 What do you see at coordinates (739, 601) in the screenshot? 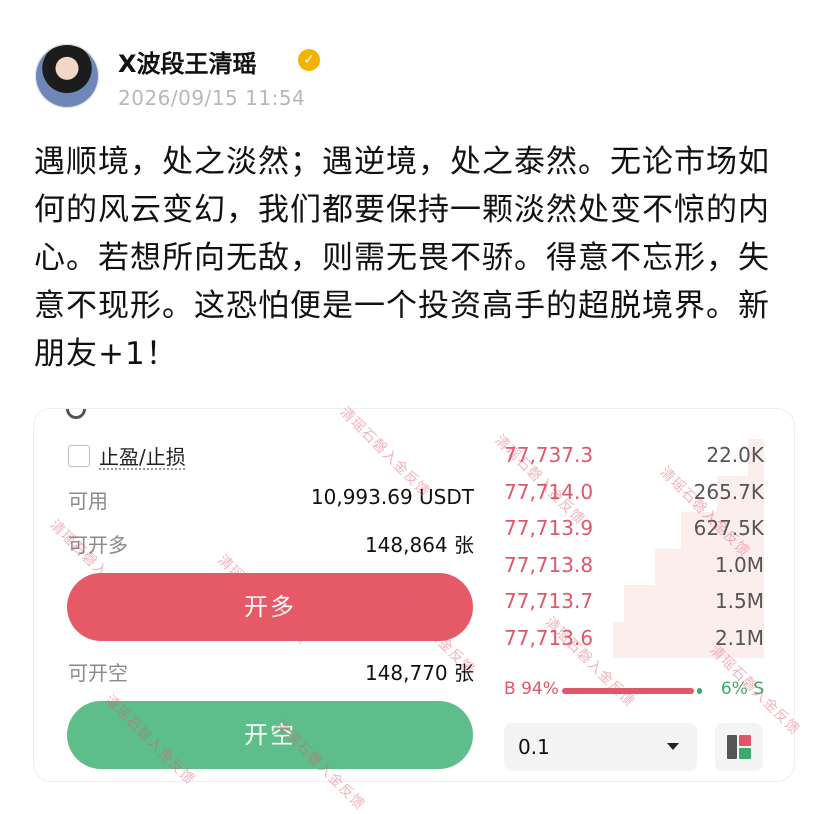
I see `ask-qty: 1.5M` at bounding box center [739, 601].